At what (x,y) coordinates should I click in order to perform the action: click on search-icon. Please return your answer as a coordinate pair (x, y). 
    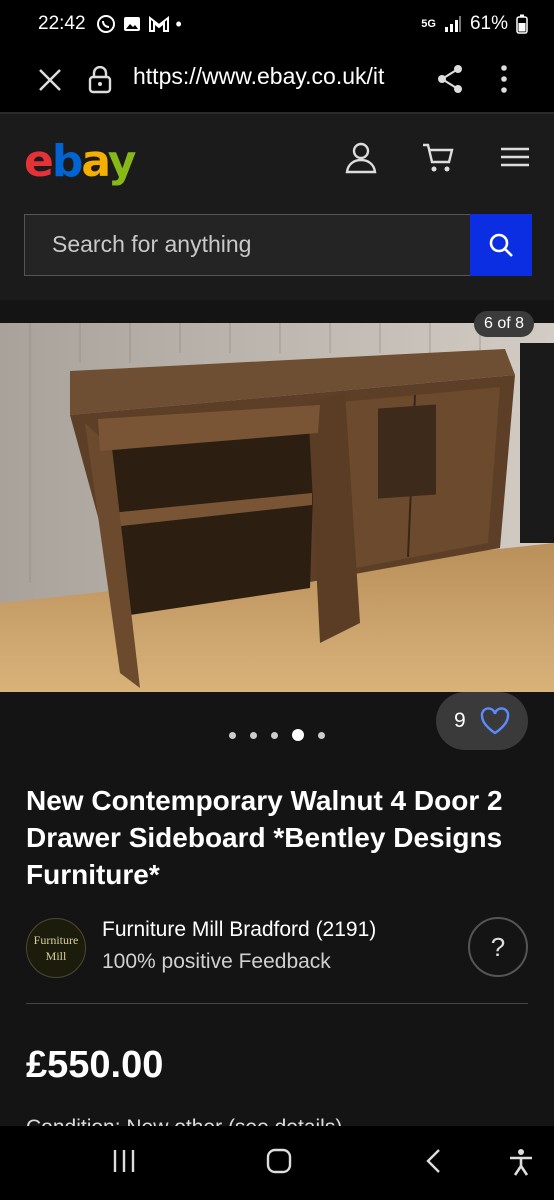
    Looking at the image, I should click on (501, 245).